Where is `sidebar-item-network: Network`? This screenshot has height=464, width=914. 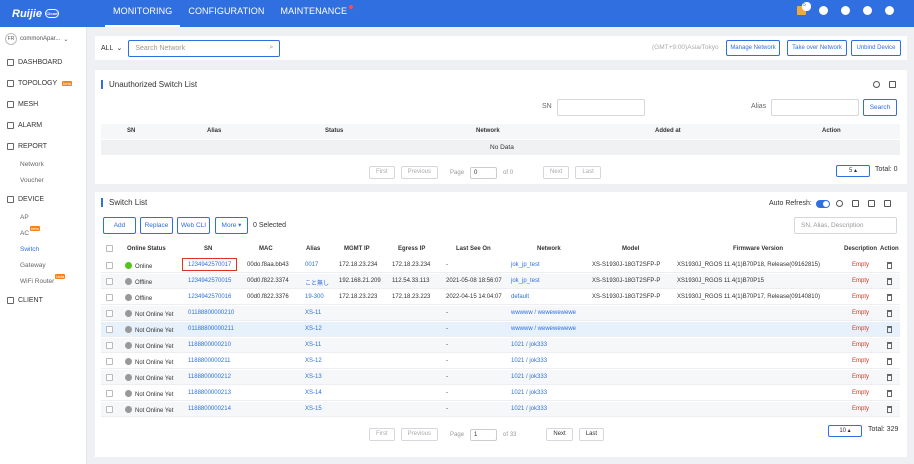 sidebar-item-network: Network is located at coordinates (43, 165).